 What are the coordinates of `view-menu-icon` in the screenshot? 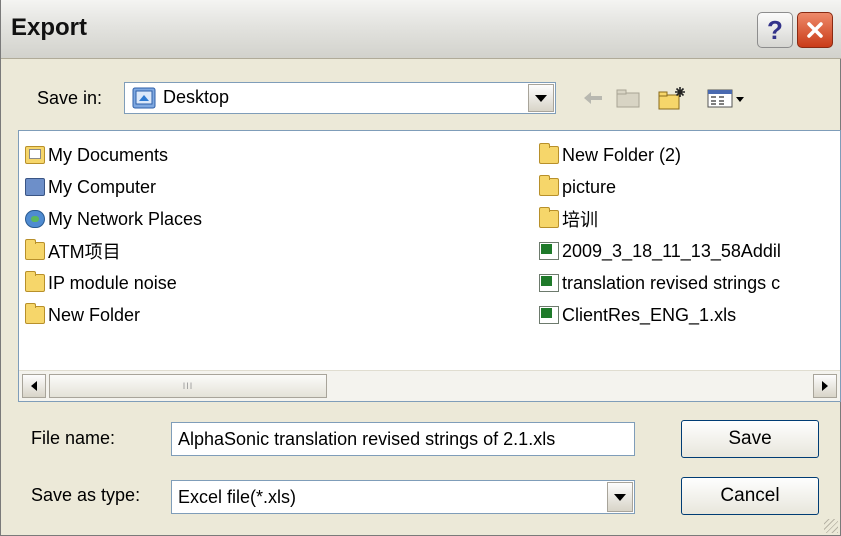 It's located at (725, 98).